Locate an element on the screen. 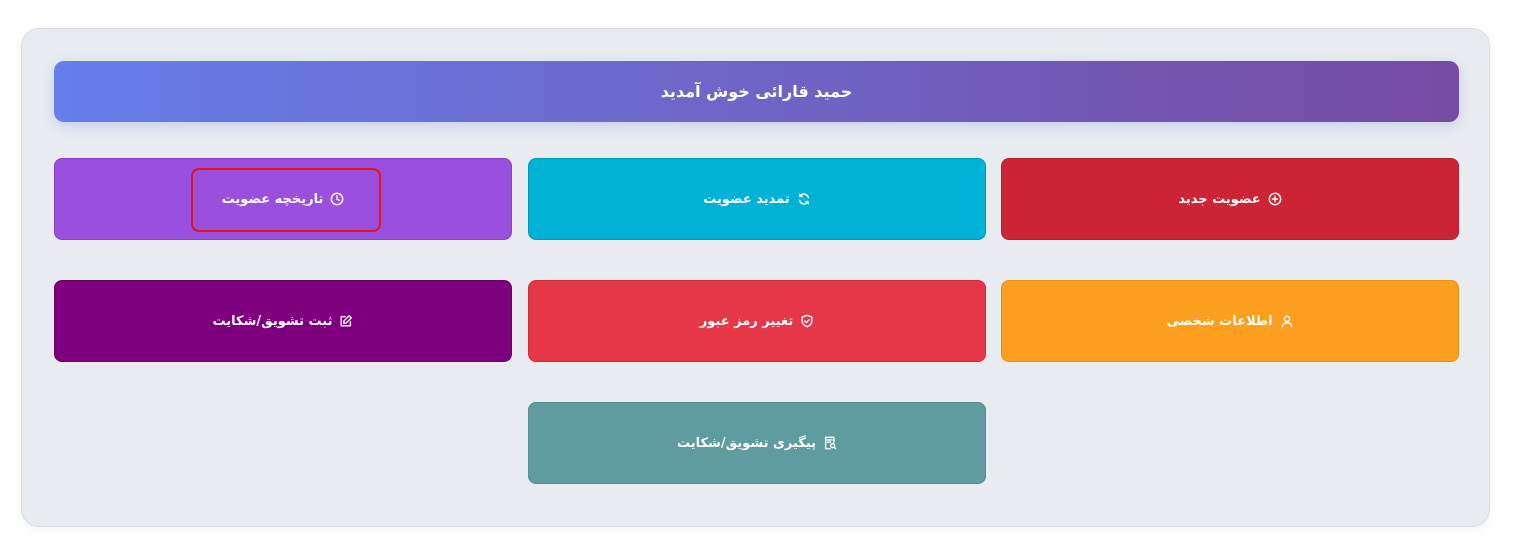 This screenshot has height=554, width=1522. shield-check-icon is located at coordinates (807, 321).